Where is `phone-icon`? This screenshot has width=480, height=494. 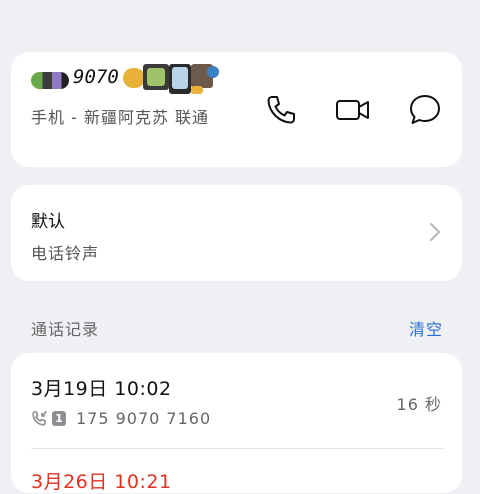 phone-icon is located at coordinates (281, 110).